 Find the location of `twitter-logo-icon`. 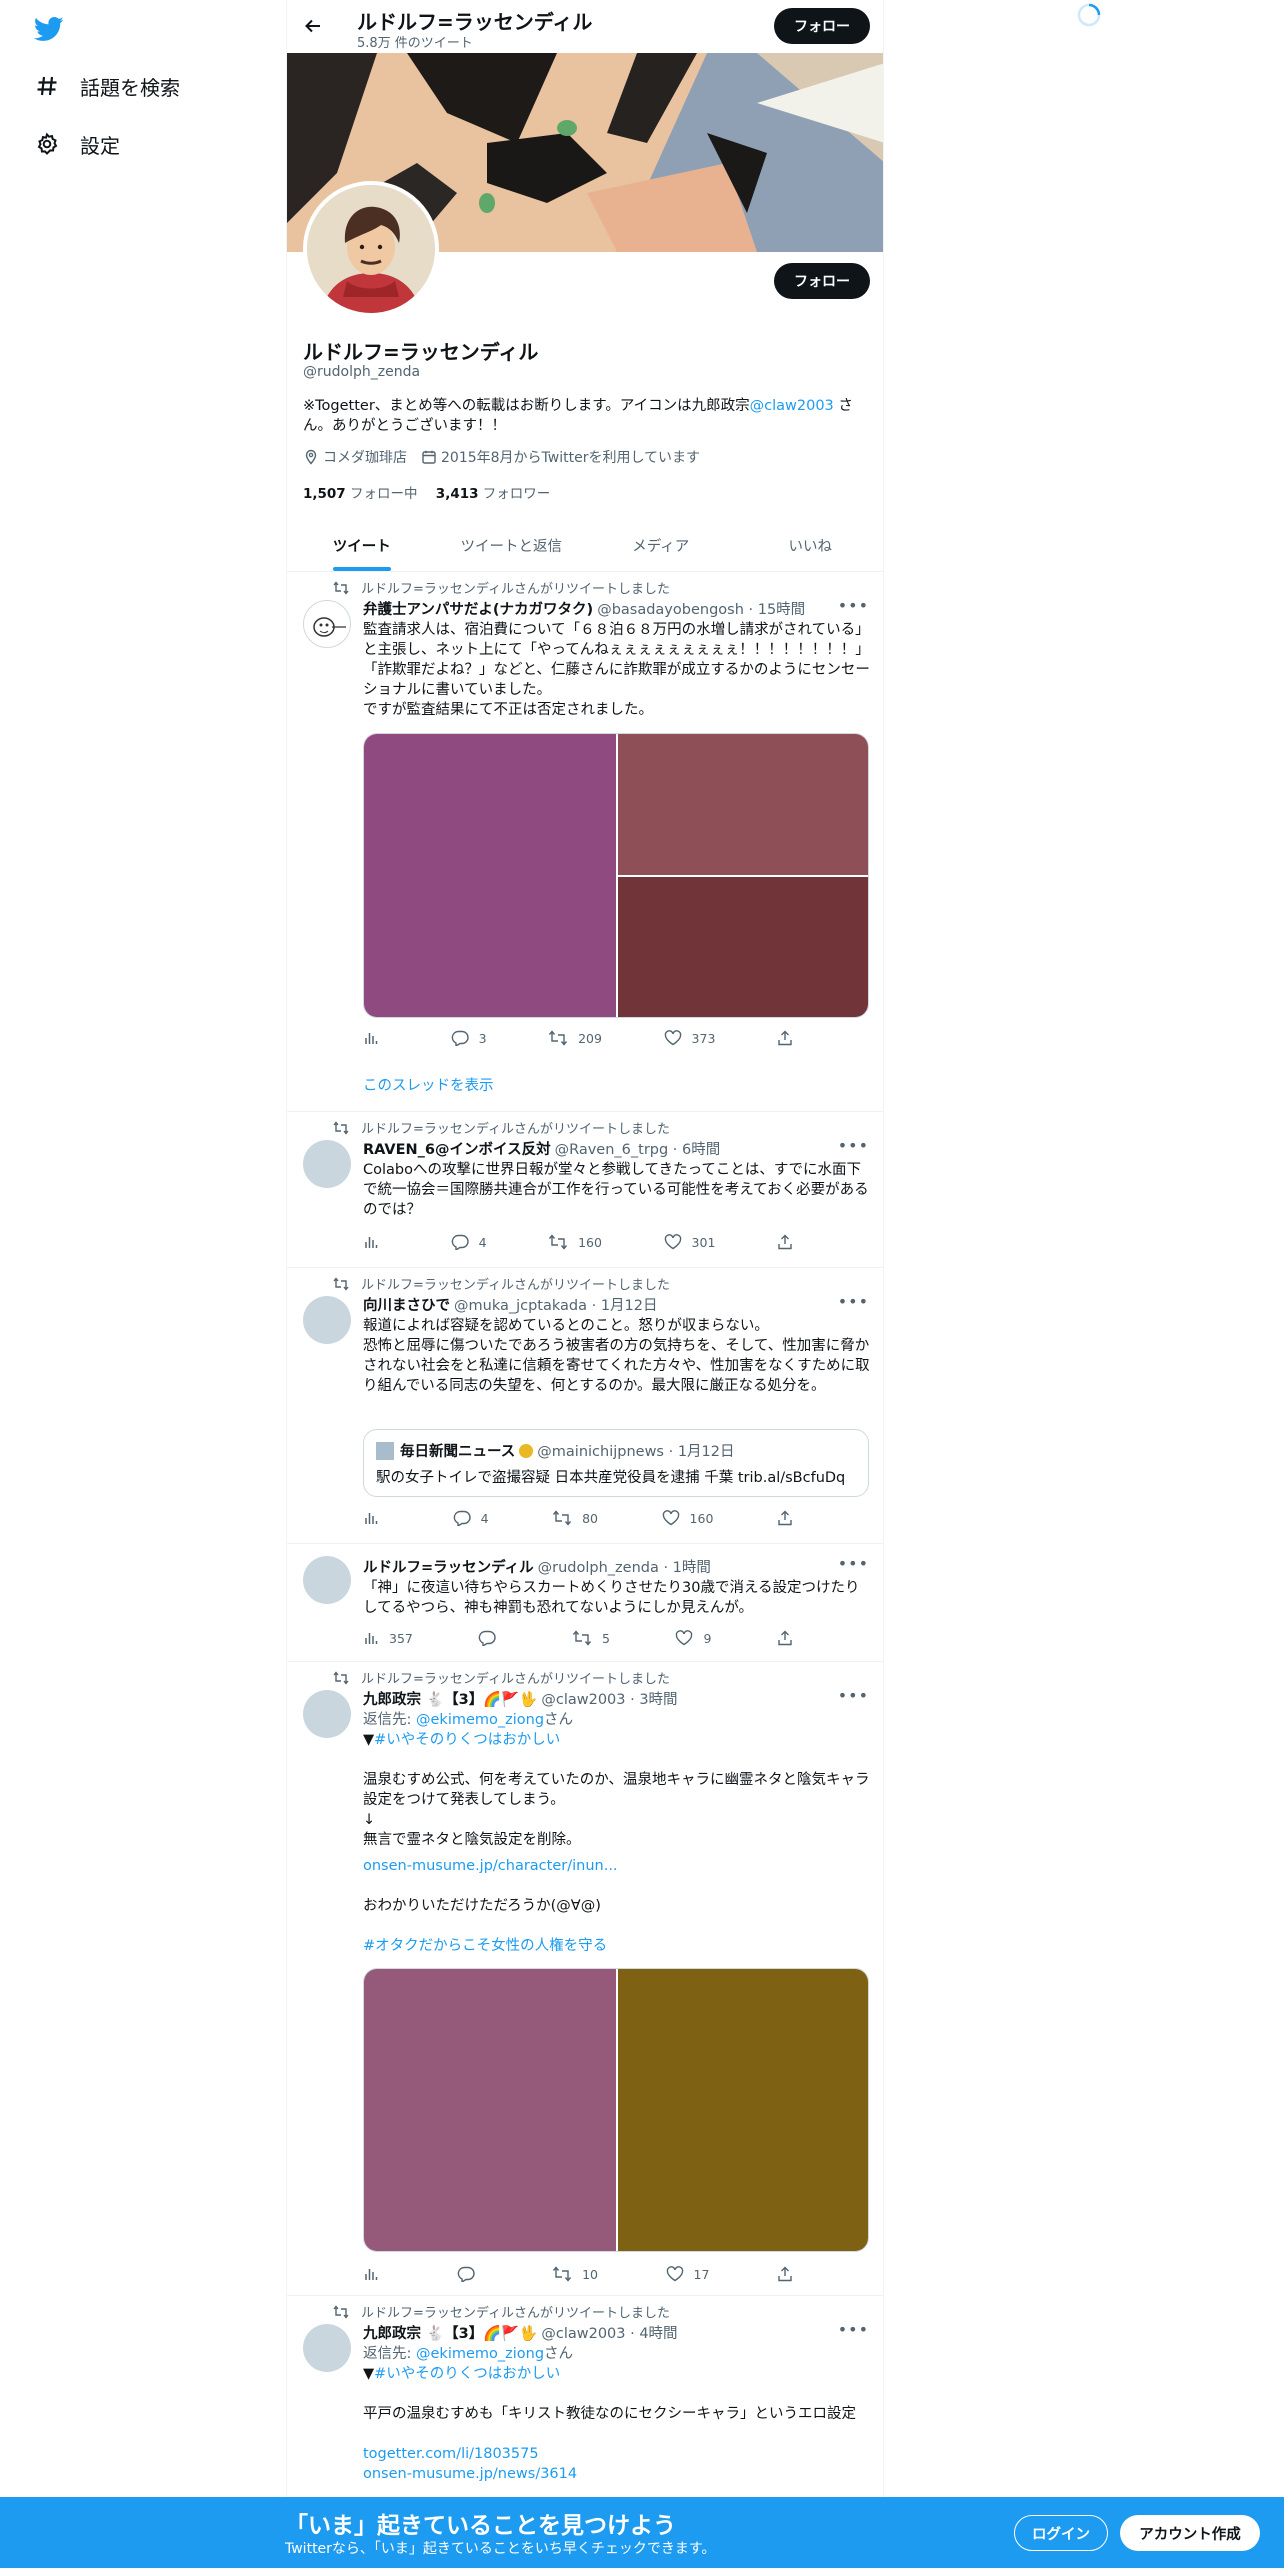

twitter-logo-icon is located at coordinates (48, 29).